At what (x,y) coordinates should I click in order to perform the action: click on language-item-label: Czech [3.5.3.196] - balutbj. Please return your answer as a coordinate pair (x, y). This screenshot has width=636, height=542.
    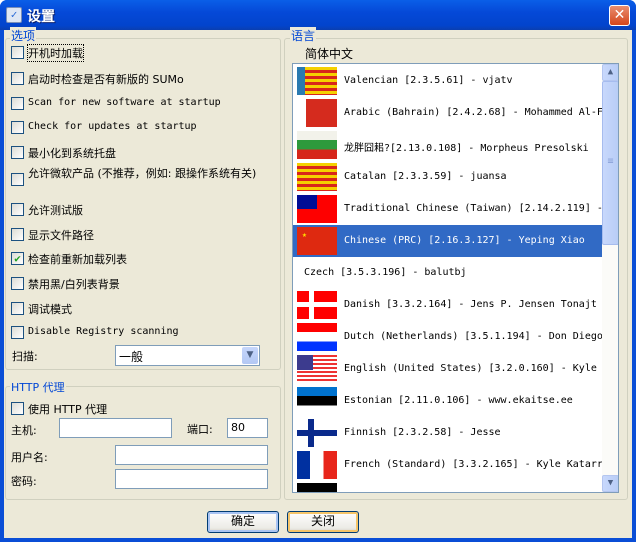
    Looking at the image, I should click on (385, 272).